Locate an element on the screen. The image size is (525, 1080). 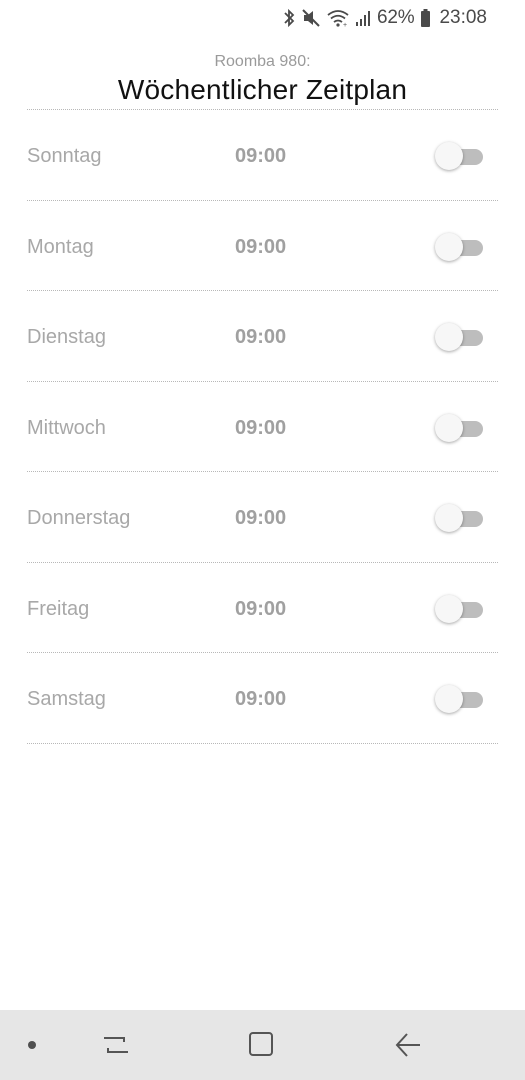
schedule-row-samstag: Samstag 09:00 is located at coordinates (262, 698).